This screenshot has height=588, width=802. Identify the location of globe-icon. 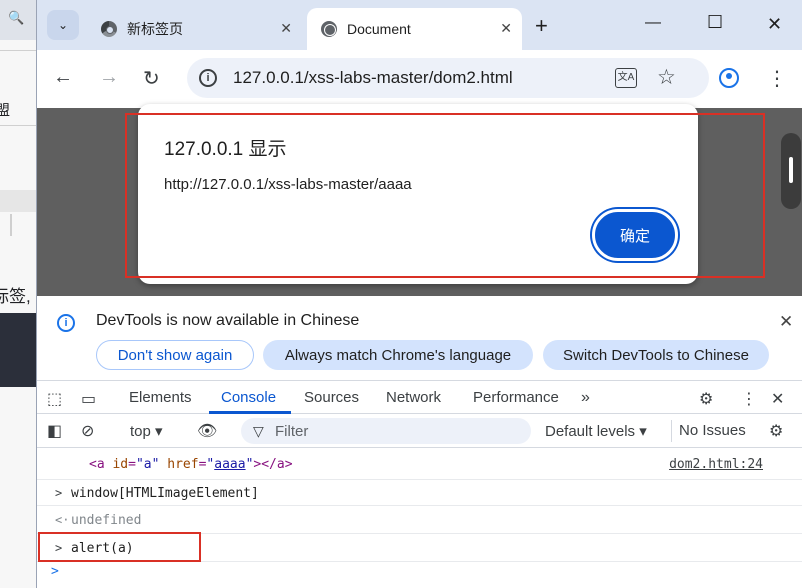
(329, 29).